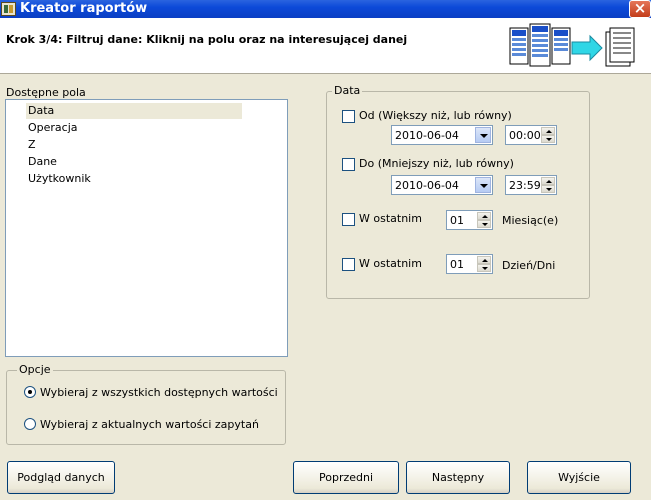  Describe the element at coordinates (35, 369) in the screenshot. I see `options-group-legend: Opcje` at that location.